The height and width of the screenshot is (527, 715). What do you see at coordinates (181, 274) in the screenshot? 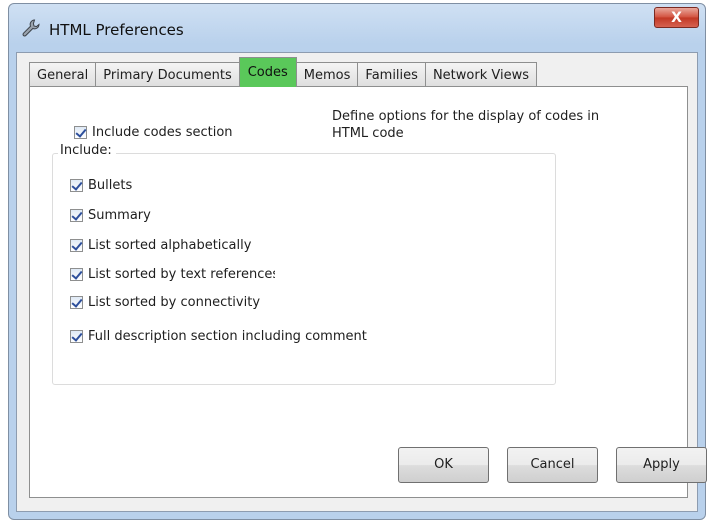
I see `list-sorted-by-text-references-label: List sorted by text references` at bounding box center [181, 274].